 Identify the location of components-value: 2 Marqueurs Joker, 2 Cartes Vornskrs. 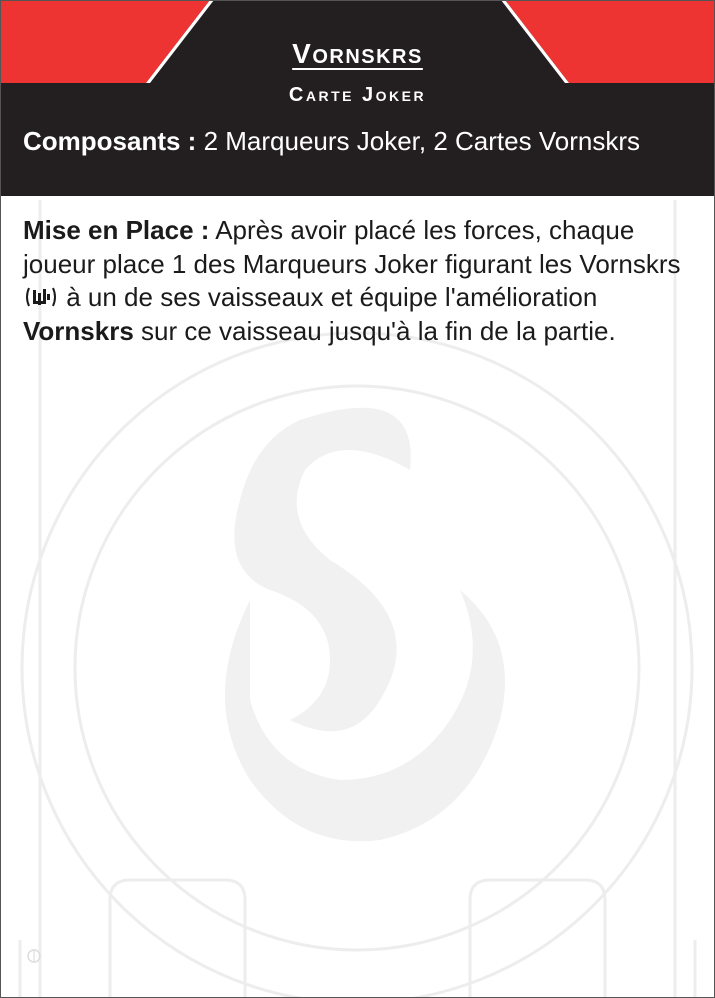
(421, 141).